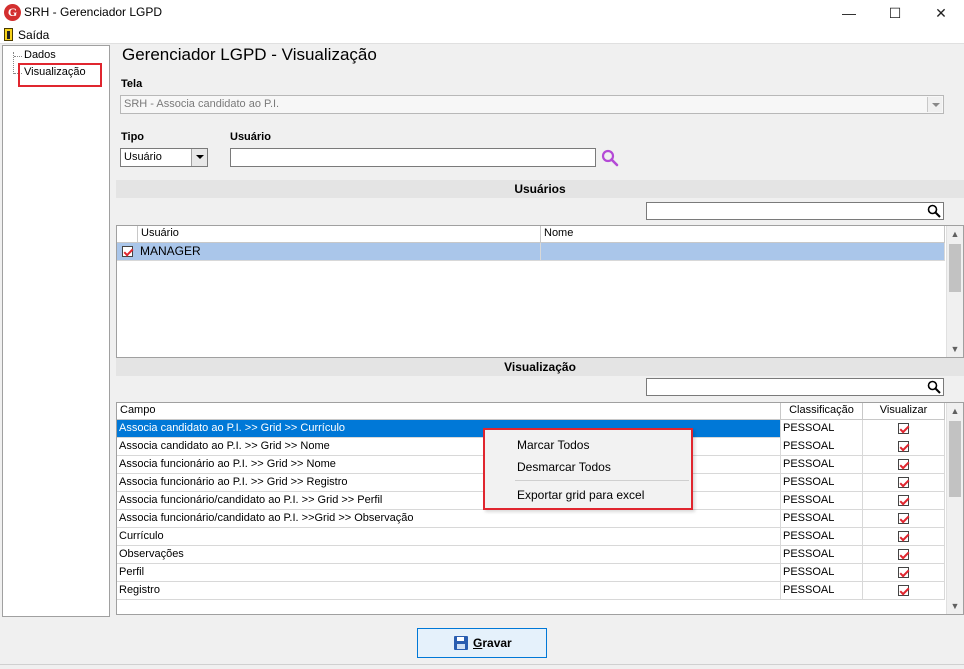  Describe the element at coordinates (941, 13) in the screenshot. I see `close-button: ✕` at that location.